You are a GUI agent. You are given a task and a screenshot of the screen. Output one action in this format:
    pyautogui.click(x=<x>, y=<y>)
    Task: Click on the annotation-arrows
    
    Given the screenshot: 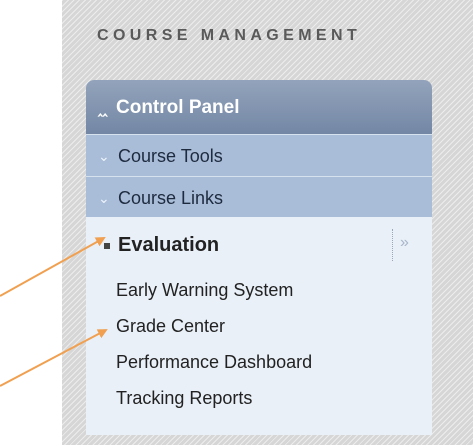 What is the action you would take?
    pyautogui.click(x=54, y=312)
    